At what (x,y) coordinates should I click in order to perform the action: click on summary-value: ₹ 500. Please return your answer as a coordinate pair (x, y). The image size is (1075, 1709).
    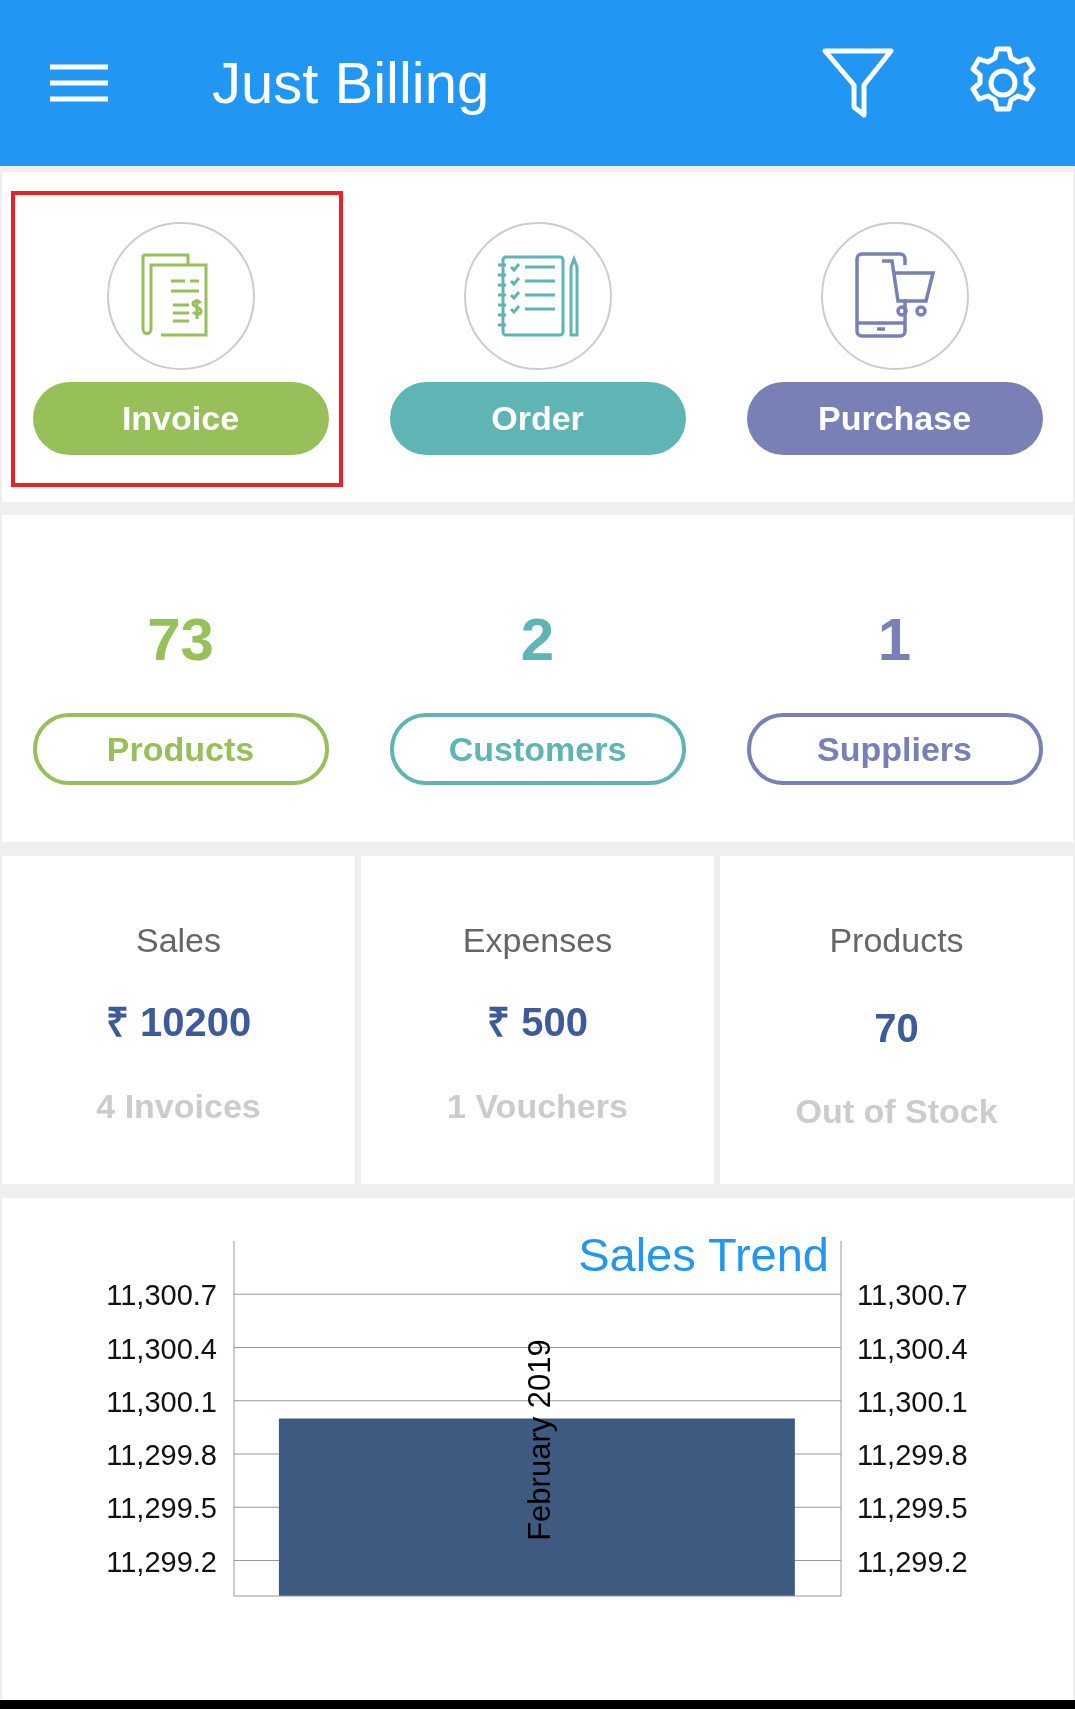
    Looking at the image, I should click on (537, 1022).